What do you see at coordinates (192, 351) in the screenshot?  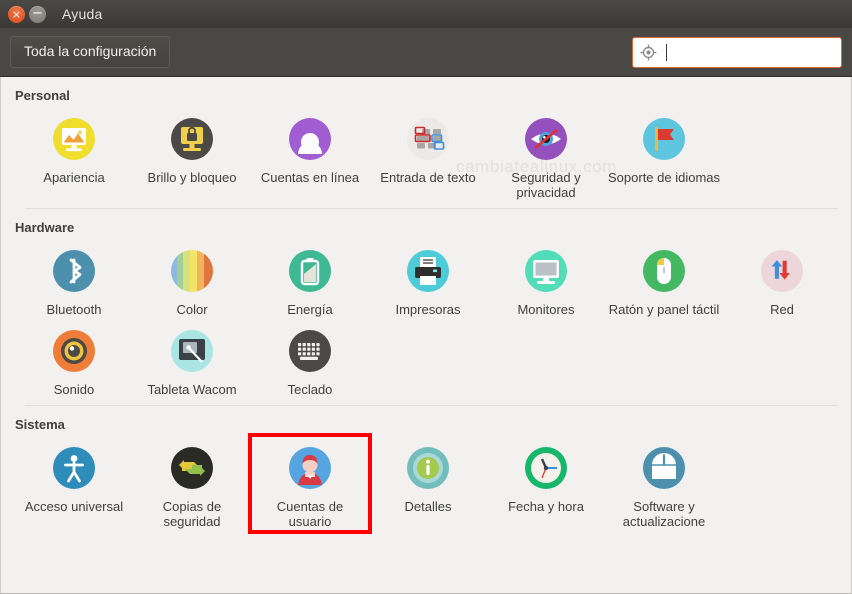 I see `wacom-tablet-icon` at bounding box center [192, 351].